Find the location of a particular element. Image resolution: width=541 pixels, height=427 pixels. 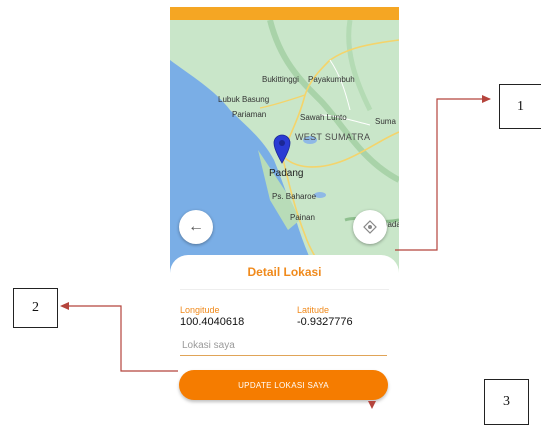

callout-box-3: 3 is located at coordinates (506, 402).